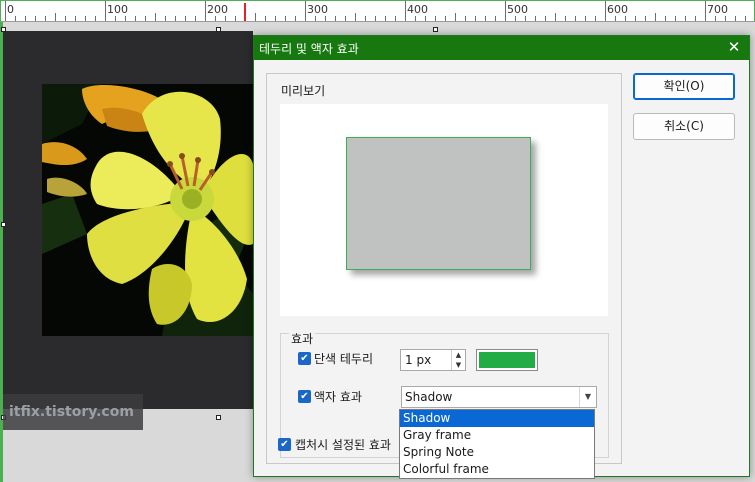 This screenshot has width=755, height=482. Describe the element at coordinates (418, 360) in the screenshot. I see `border-width-value: 1 px` at that location.